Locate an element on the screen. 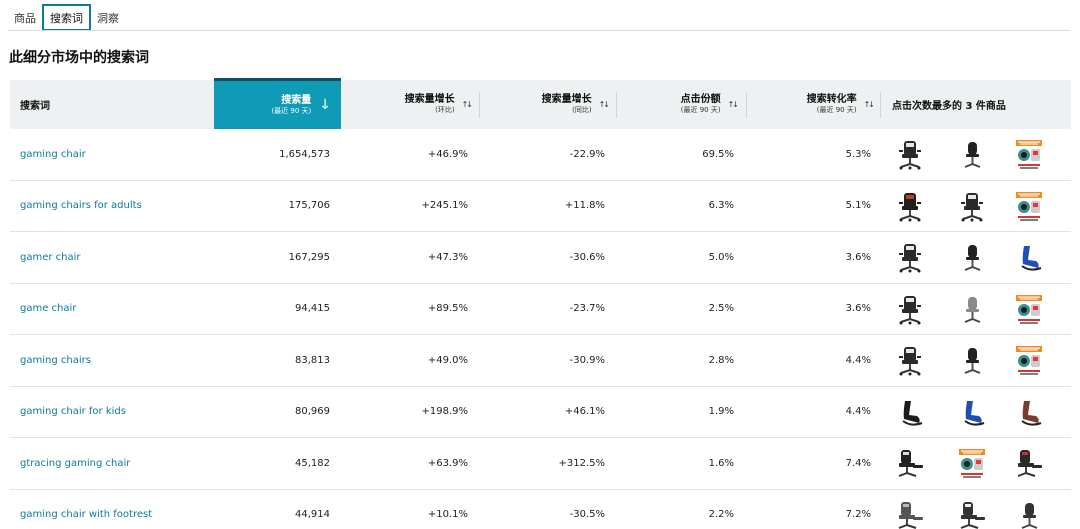  cell-click-share: 69.5% is located at coordinates (718, 154).